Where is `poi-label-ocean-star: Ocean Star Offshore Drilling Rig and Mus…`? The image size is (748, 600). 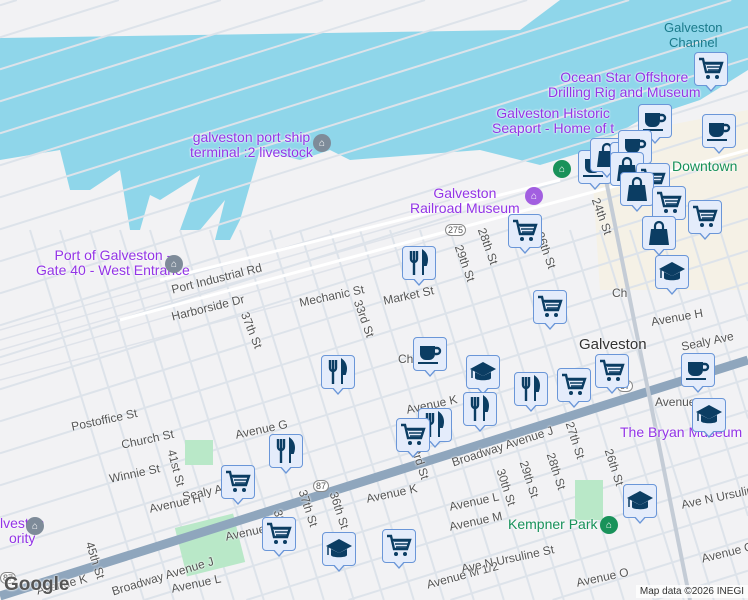 poi-label-ocean-star: Ocean Star Offshore Drilling Rig and Mus… is located at coordinates (624, 84).